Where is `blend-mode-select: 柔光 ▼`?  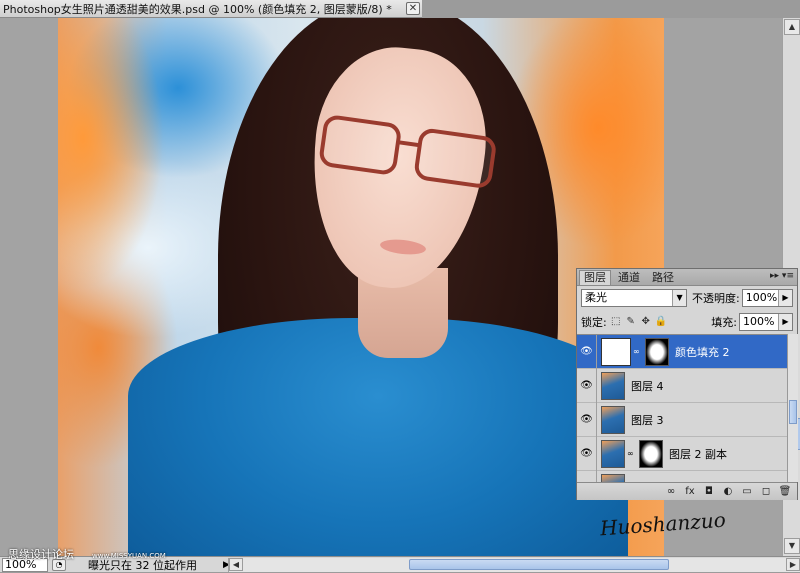 blend-mode-select: 柔光 ▼ is located at coordinates (634, 298).